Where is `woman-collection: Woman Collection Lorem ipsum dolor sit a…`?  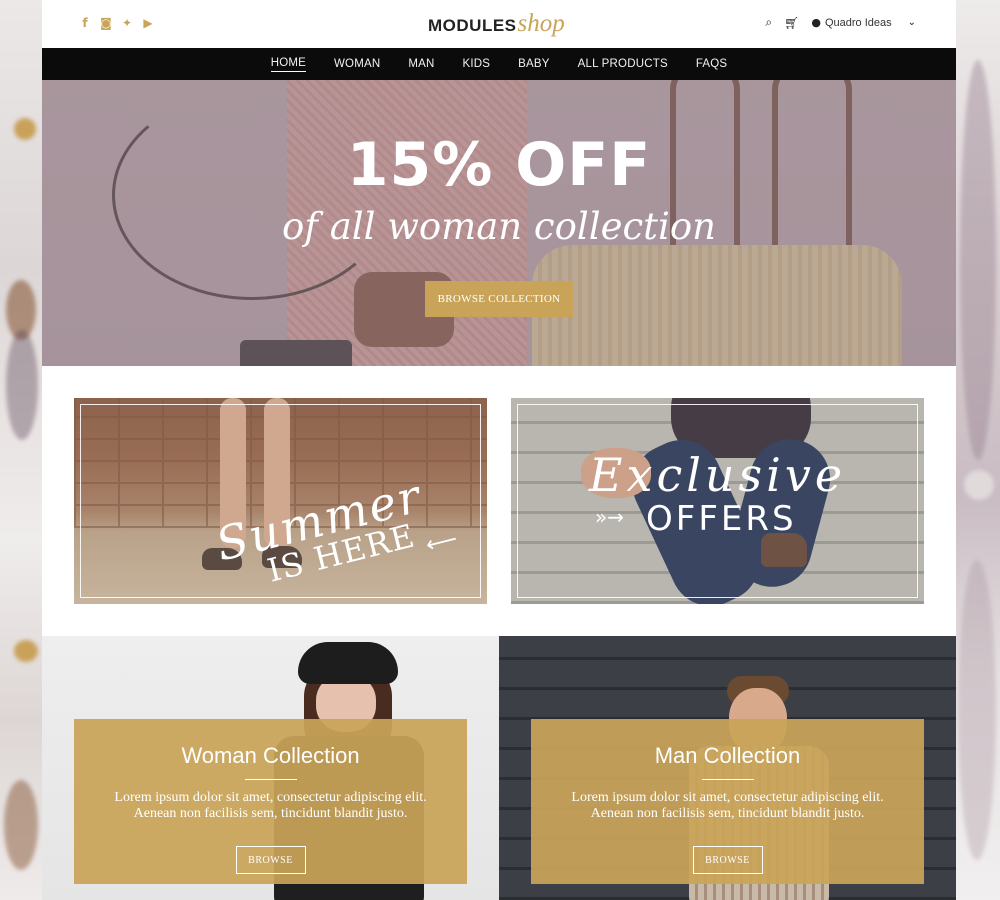
woman-collection: Woman Collection Lorem ipsum dolor sit a… is located at coordinates (270, 768).